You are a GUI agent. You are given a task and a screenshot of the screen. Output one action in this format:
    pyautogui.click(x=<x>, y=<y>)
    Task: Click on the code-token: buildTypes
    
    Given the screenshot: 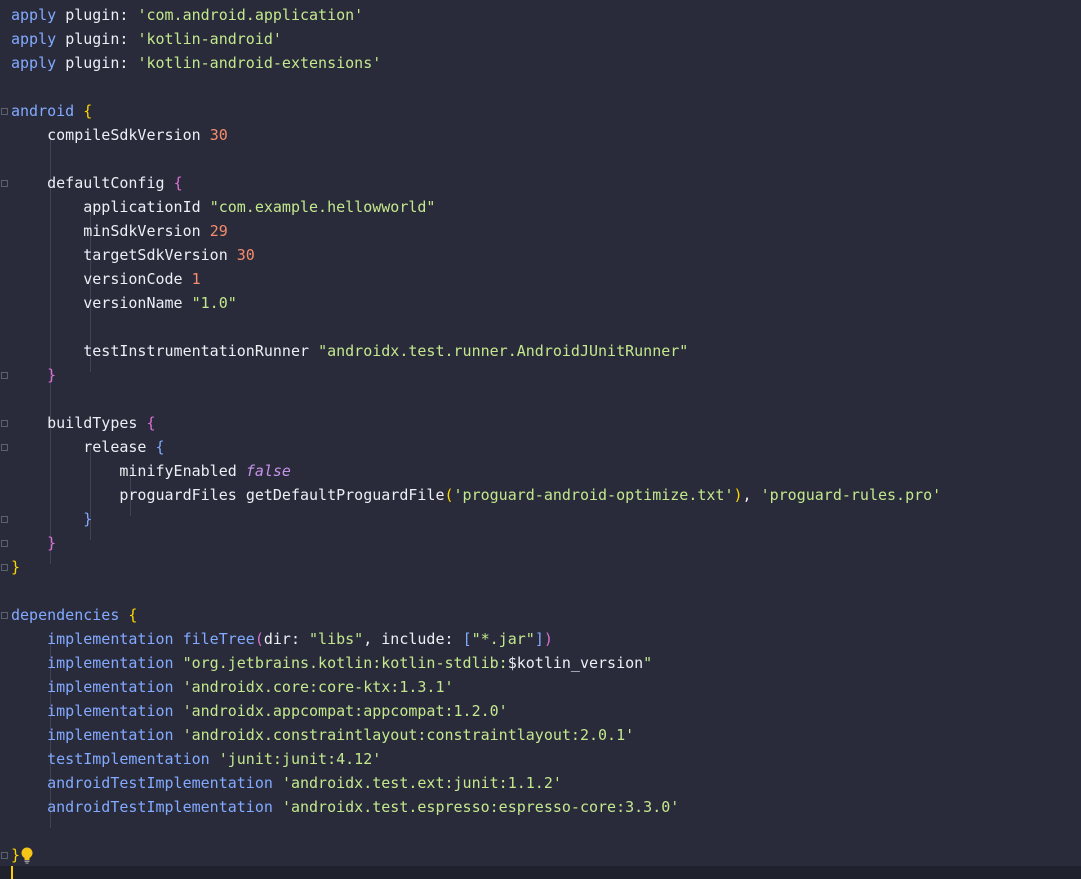 What is the action you would take?
    pyautogui.click(x=92, y=423)
    